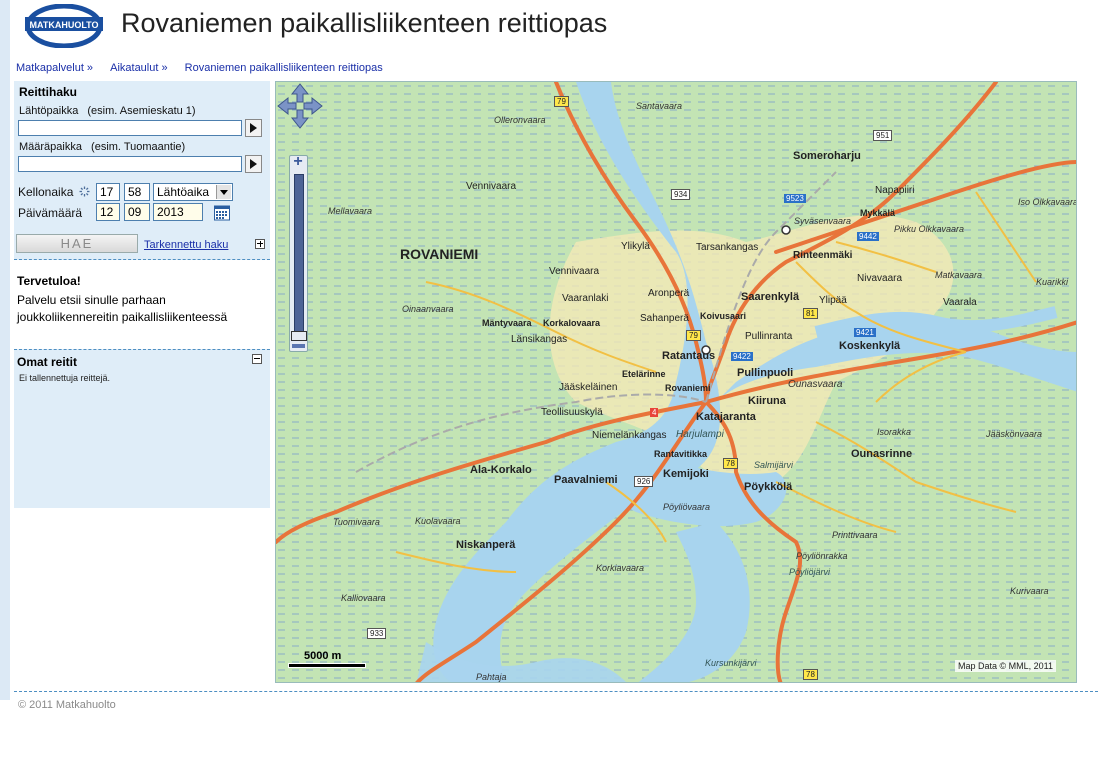 This screenshot has height=762, width=1098. I want to click on from-label-group: Lähtöpaikka (esim. Asemieskatu 1), so click(107, 111).